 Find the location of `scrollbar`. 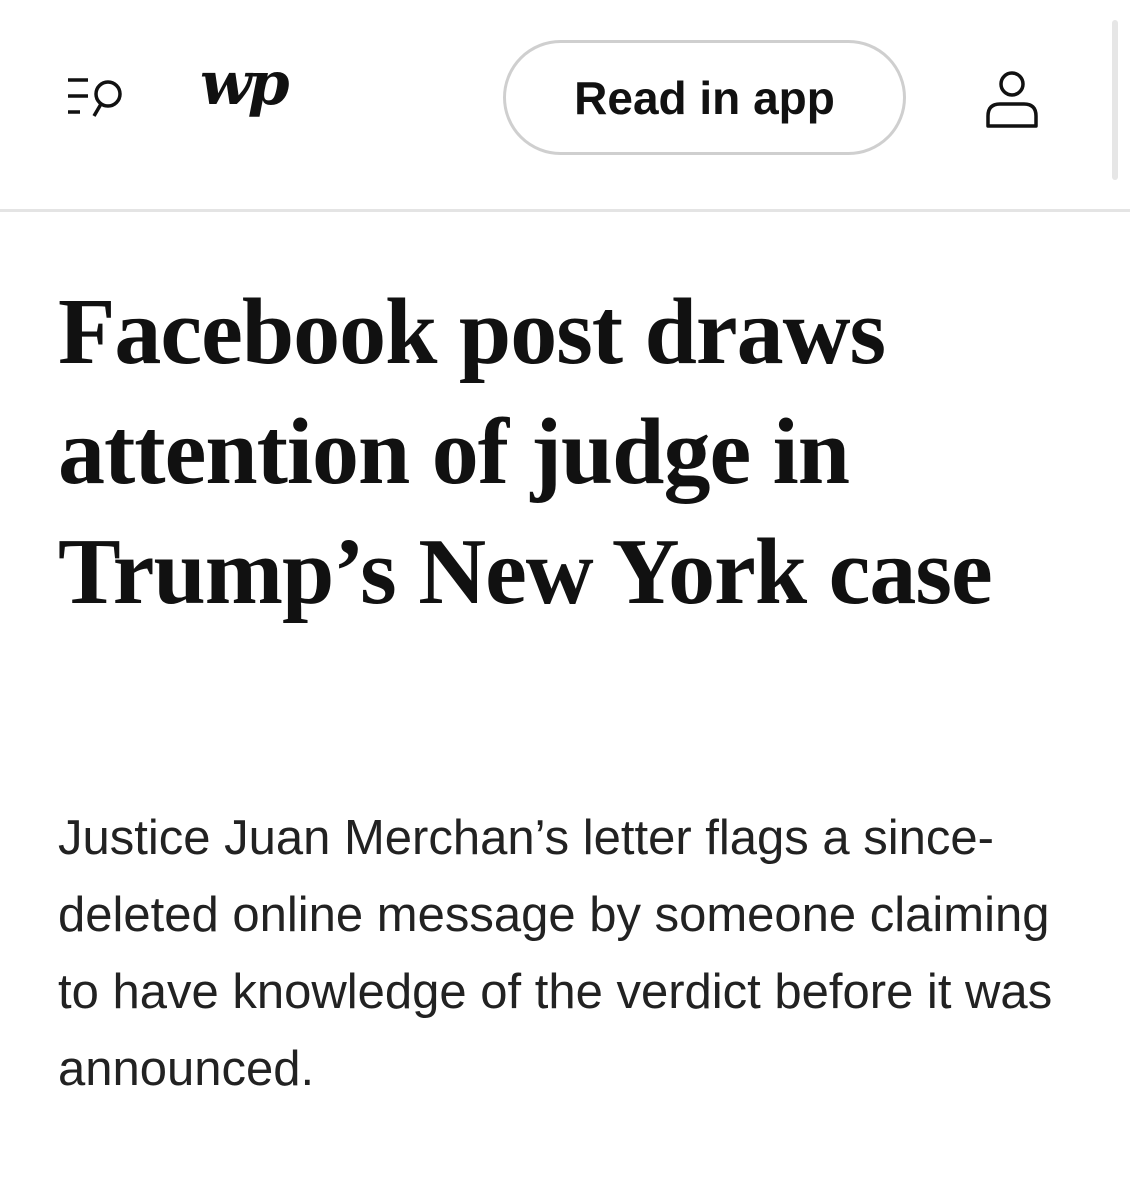

scrollbar is located at coordinates (1115, 100).